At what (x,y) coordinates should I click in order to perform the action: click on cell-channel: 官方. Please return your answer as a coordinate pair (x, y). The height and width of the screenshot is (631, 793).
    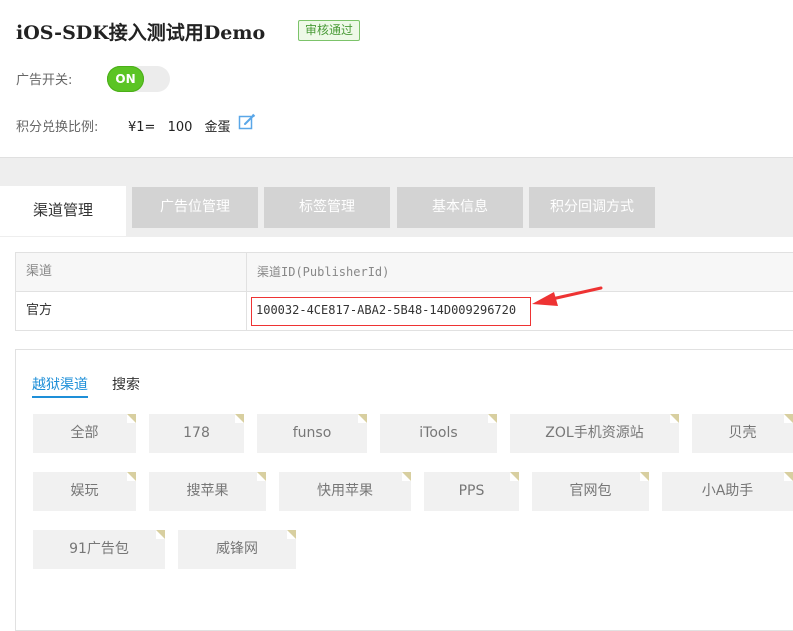
    Looking at the image, I should click on (39, 310).